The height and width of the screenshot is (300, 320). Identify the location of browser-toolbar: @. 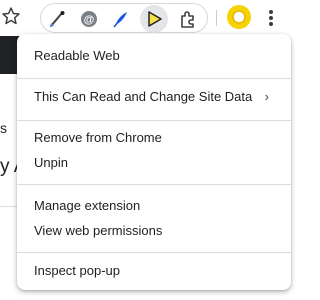
(145, 18).